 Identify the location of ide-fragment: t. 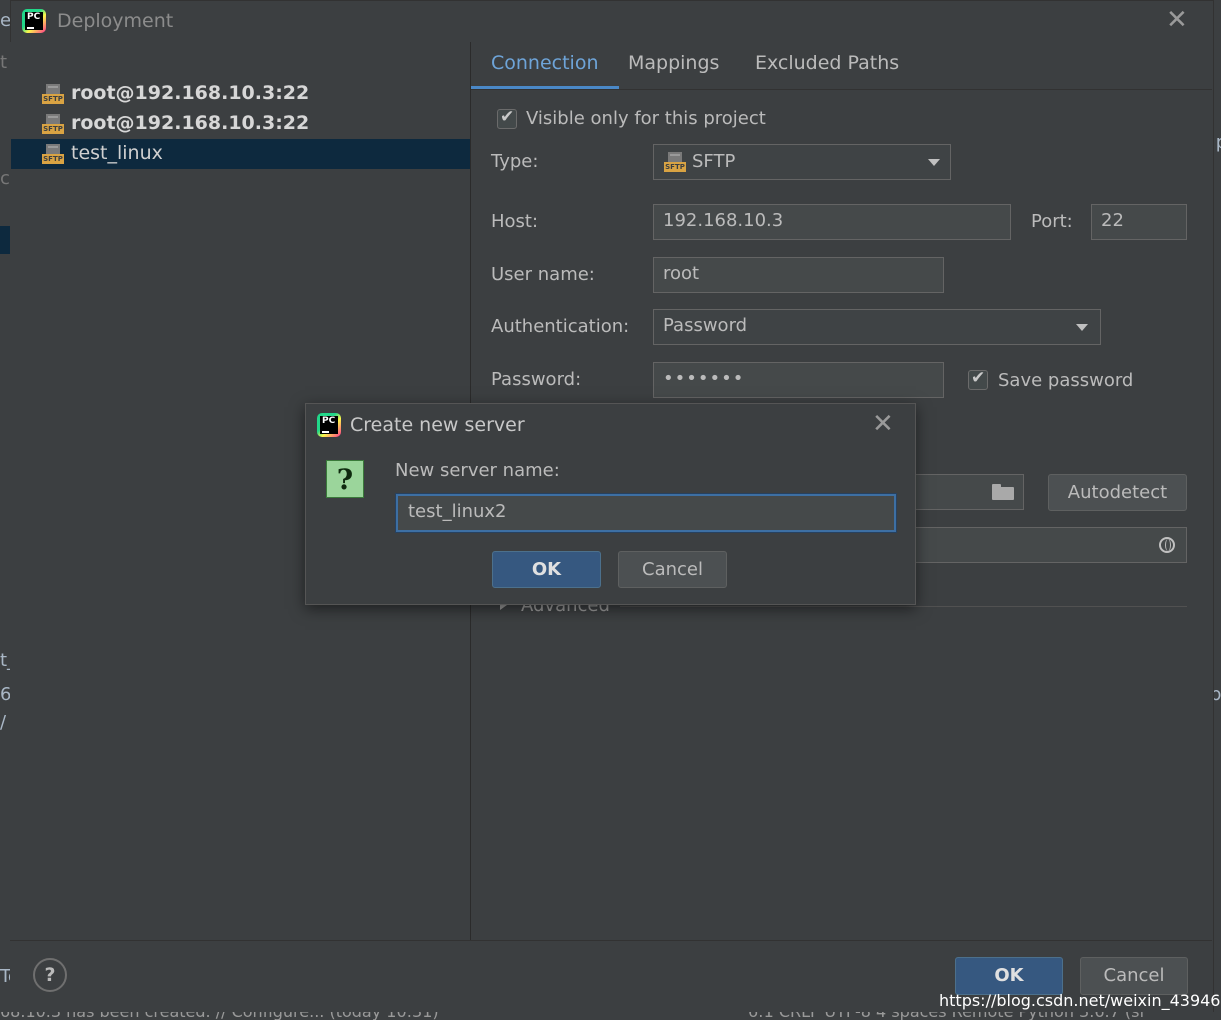
(4, 62).